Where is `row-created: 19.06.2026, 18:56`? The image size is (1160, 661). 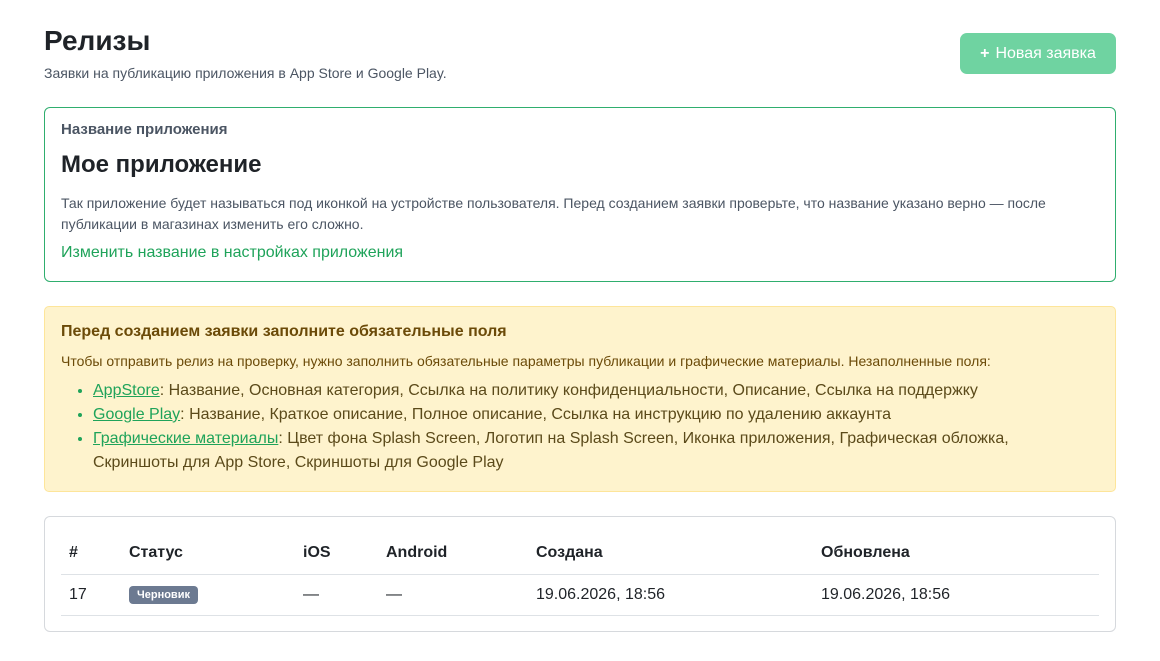
row-created: 19.06.2026, 18:56 is located at coordinates (670, 595).